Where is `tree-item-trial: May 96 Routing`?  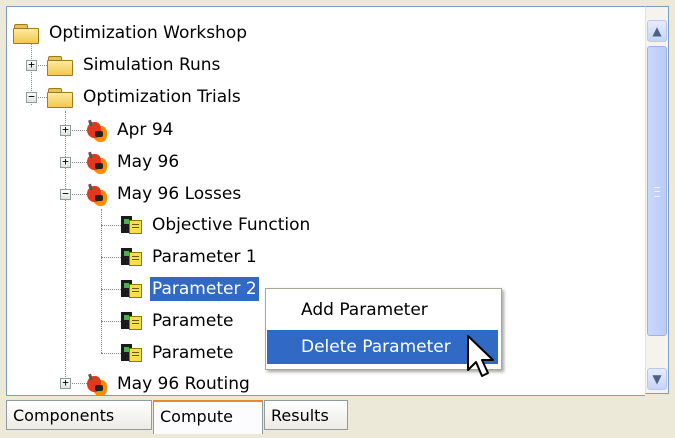
tree-item-trial: May 96 Routing is located at coordinates (168, 383).